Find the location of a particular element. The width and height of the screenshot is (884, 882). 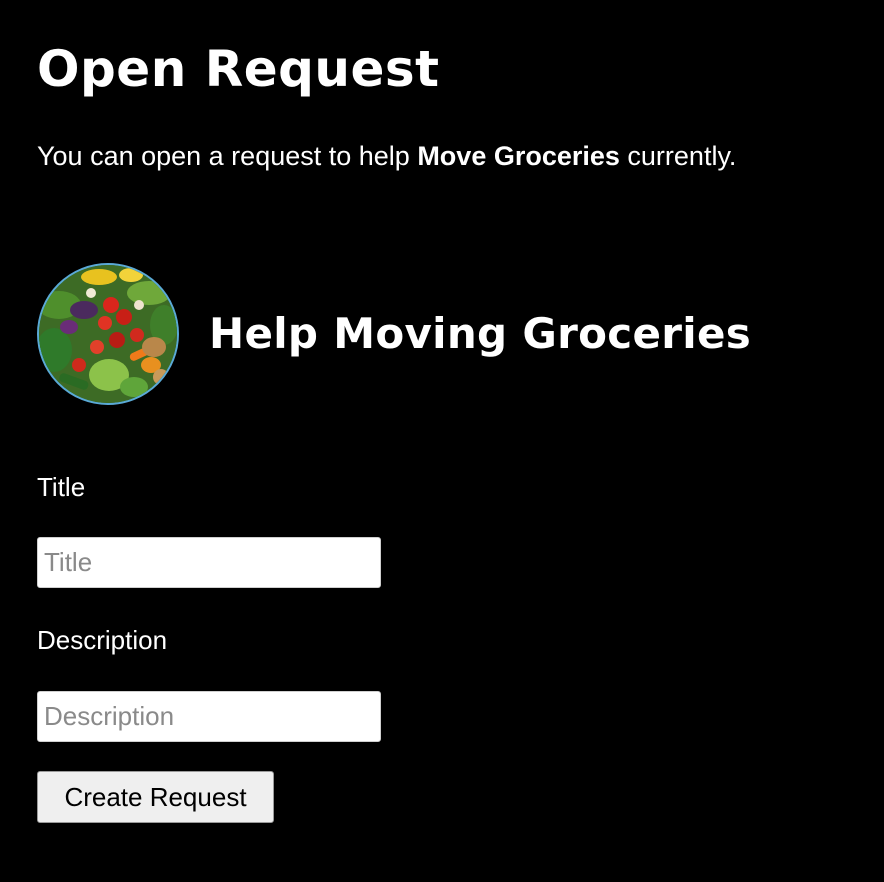

intro-service-highlight: Move Groceries is located at coordinates (518, 156).